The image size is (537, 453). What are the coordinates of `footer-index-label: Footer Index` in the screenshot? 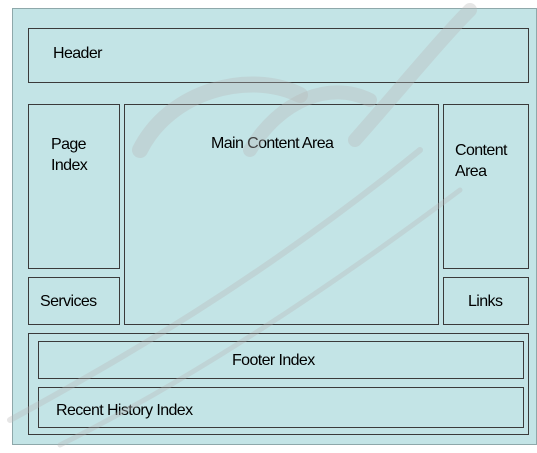 It's located at (273, 360).